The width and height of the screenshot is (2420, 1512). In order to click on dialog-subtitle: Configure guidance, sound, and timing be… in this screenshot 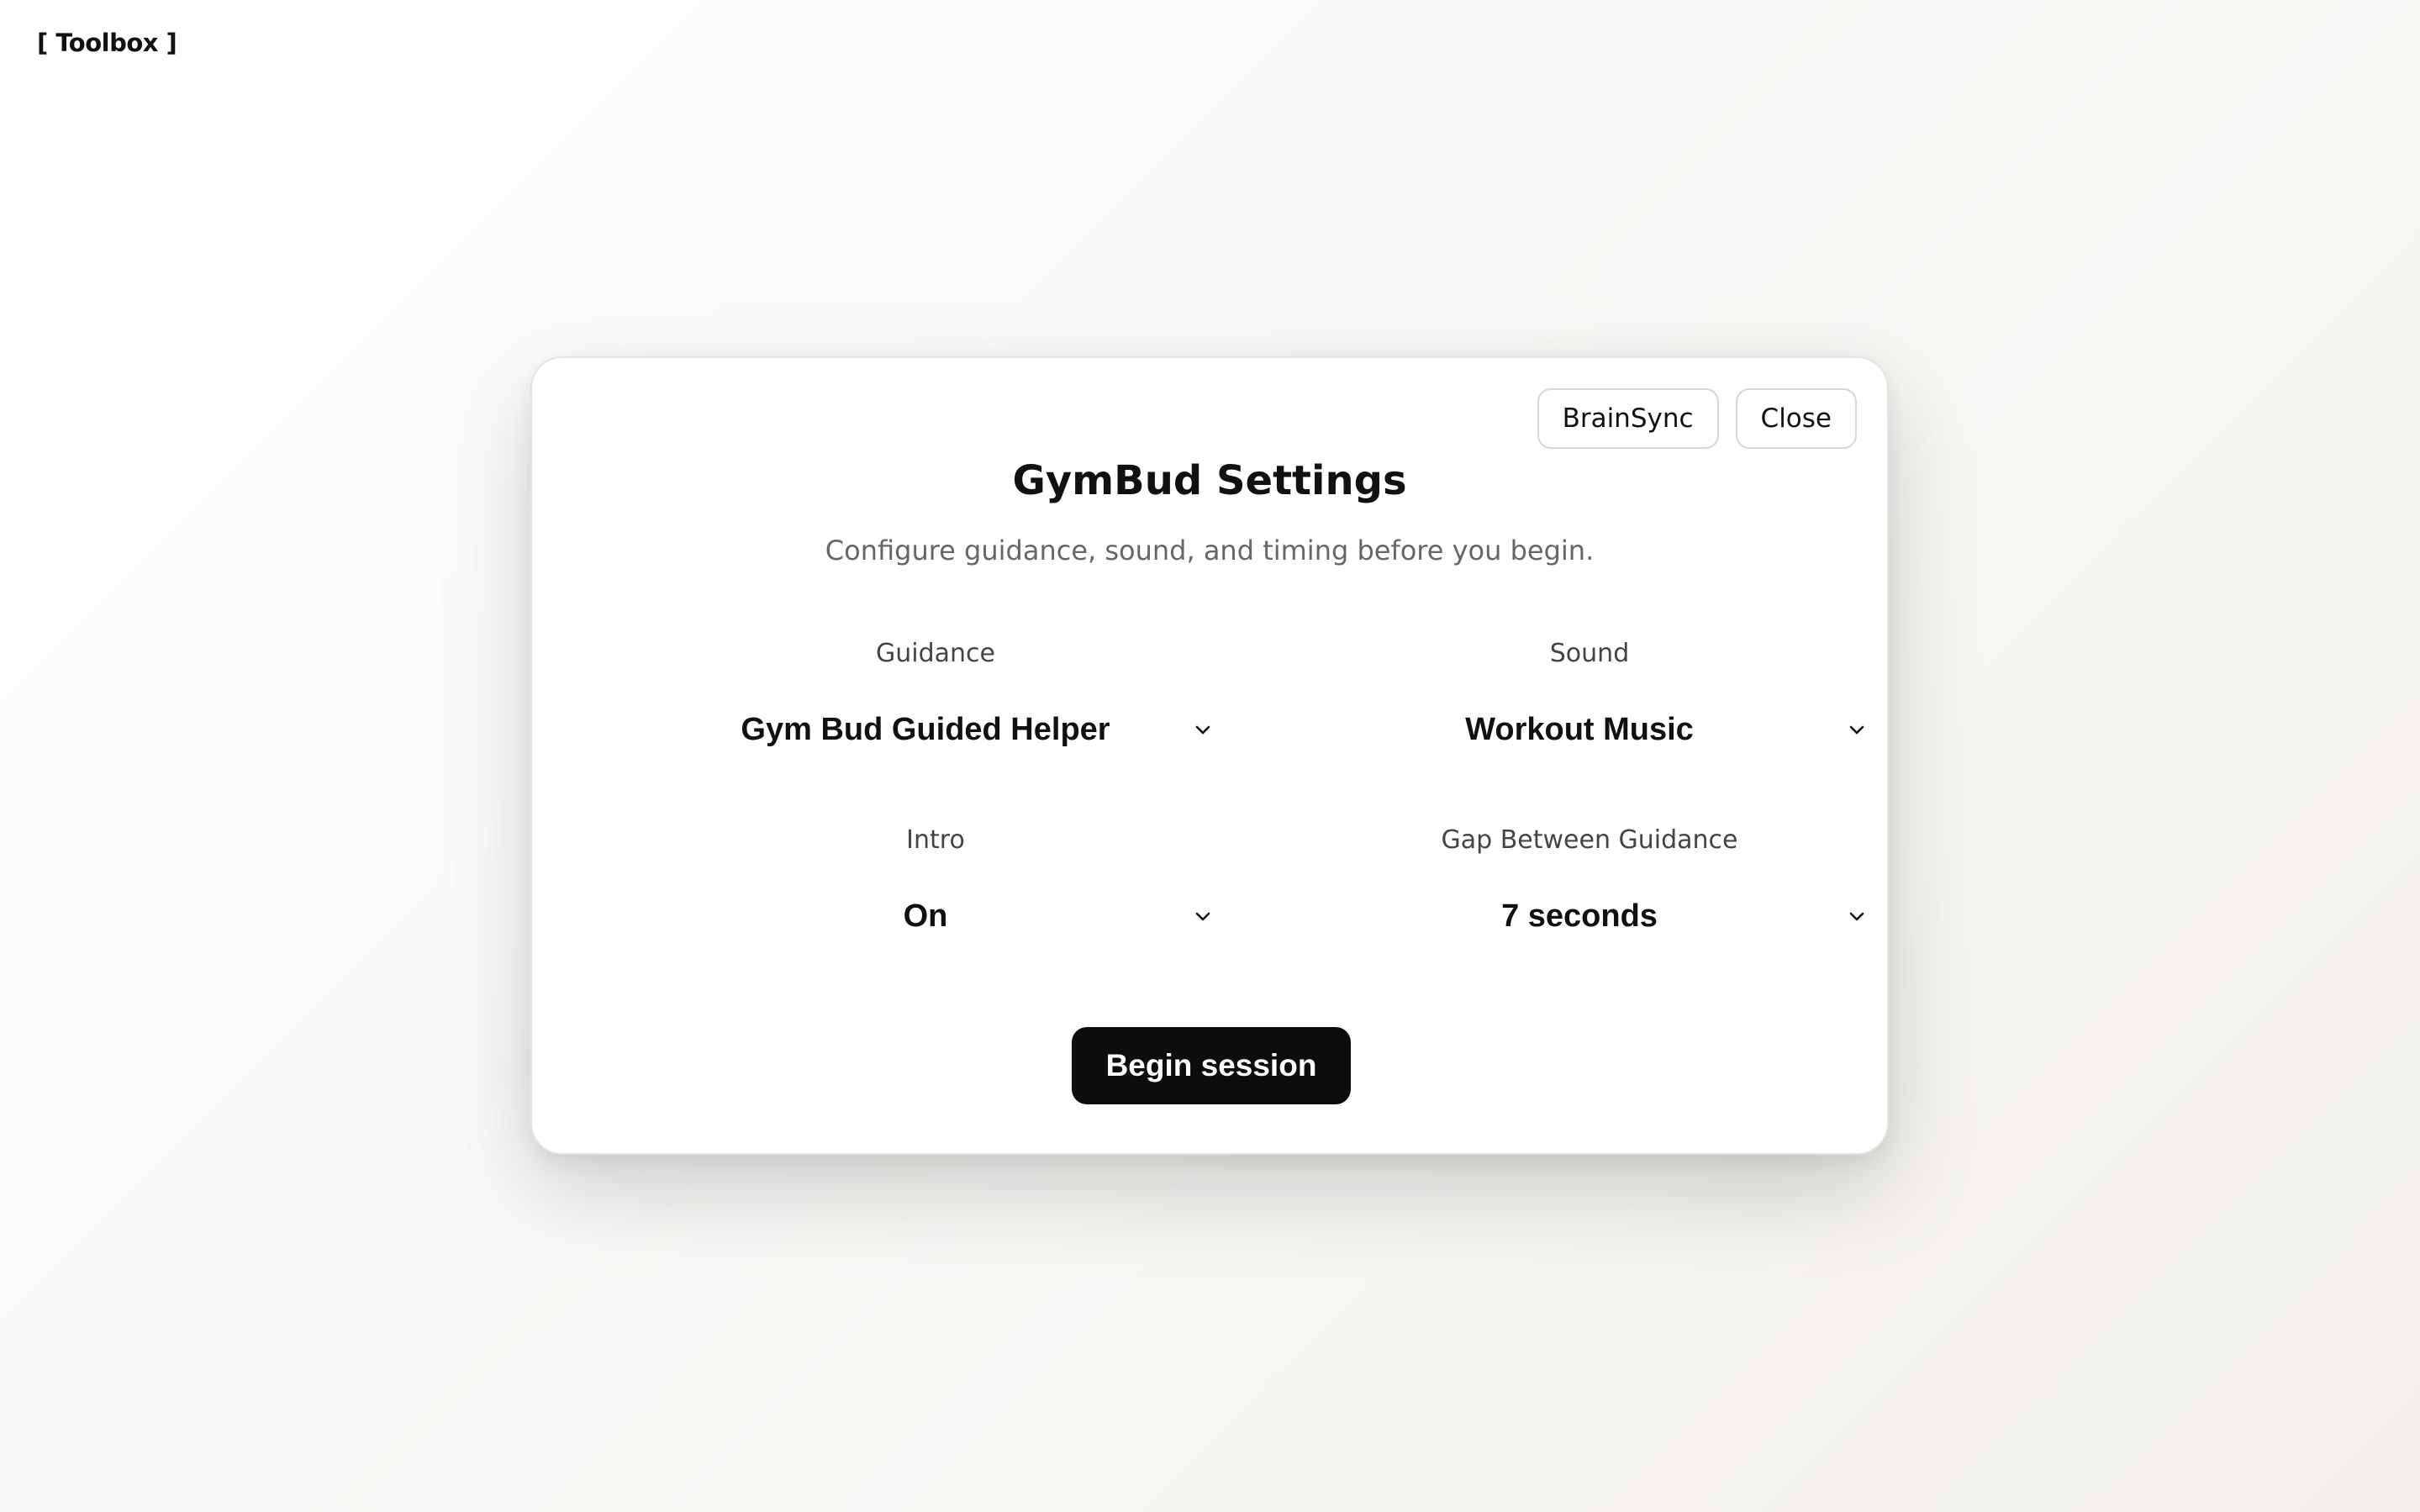, I will do `click(1210, 550)`.